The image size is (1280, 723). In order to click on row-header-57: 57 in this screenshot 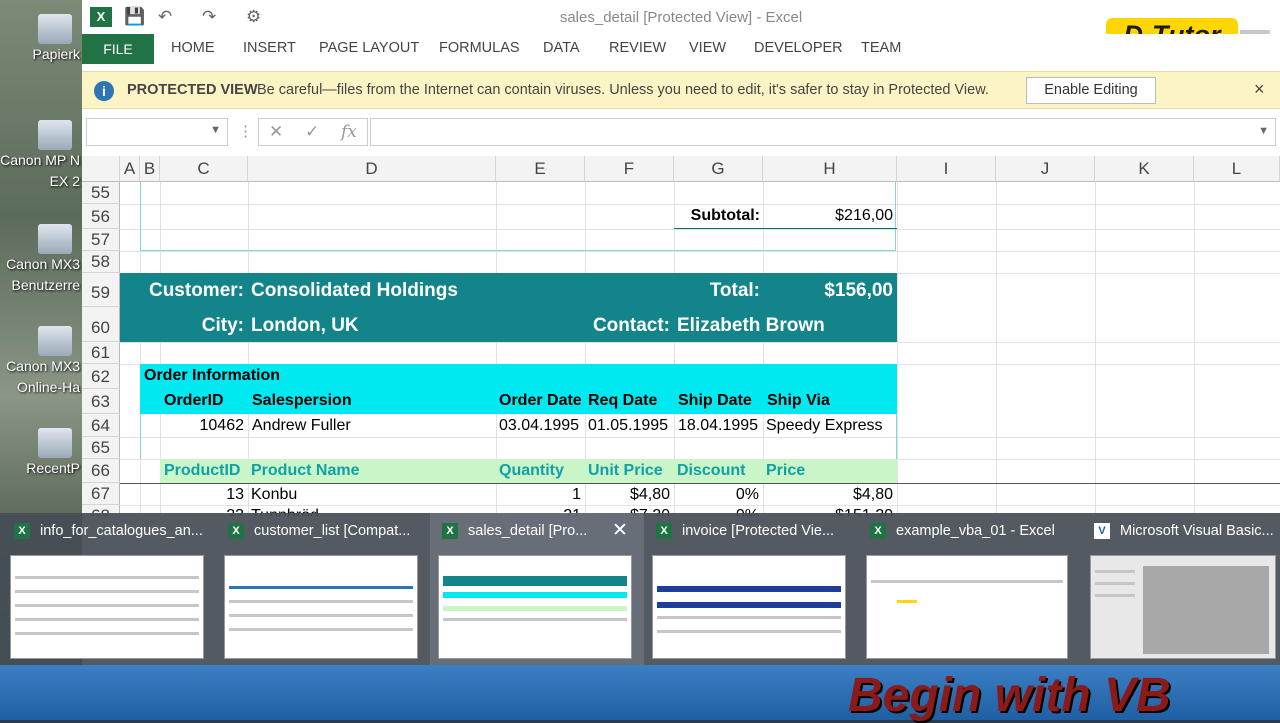, I will do `click(101, 240)`.